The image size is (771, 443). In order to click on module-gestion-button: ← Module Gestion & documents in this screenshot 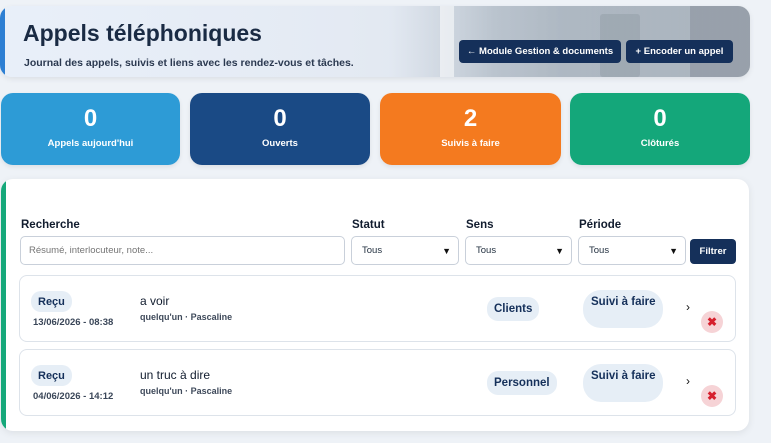, I will do `click(540, 51)`.